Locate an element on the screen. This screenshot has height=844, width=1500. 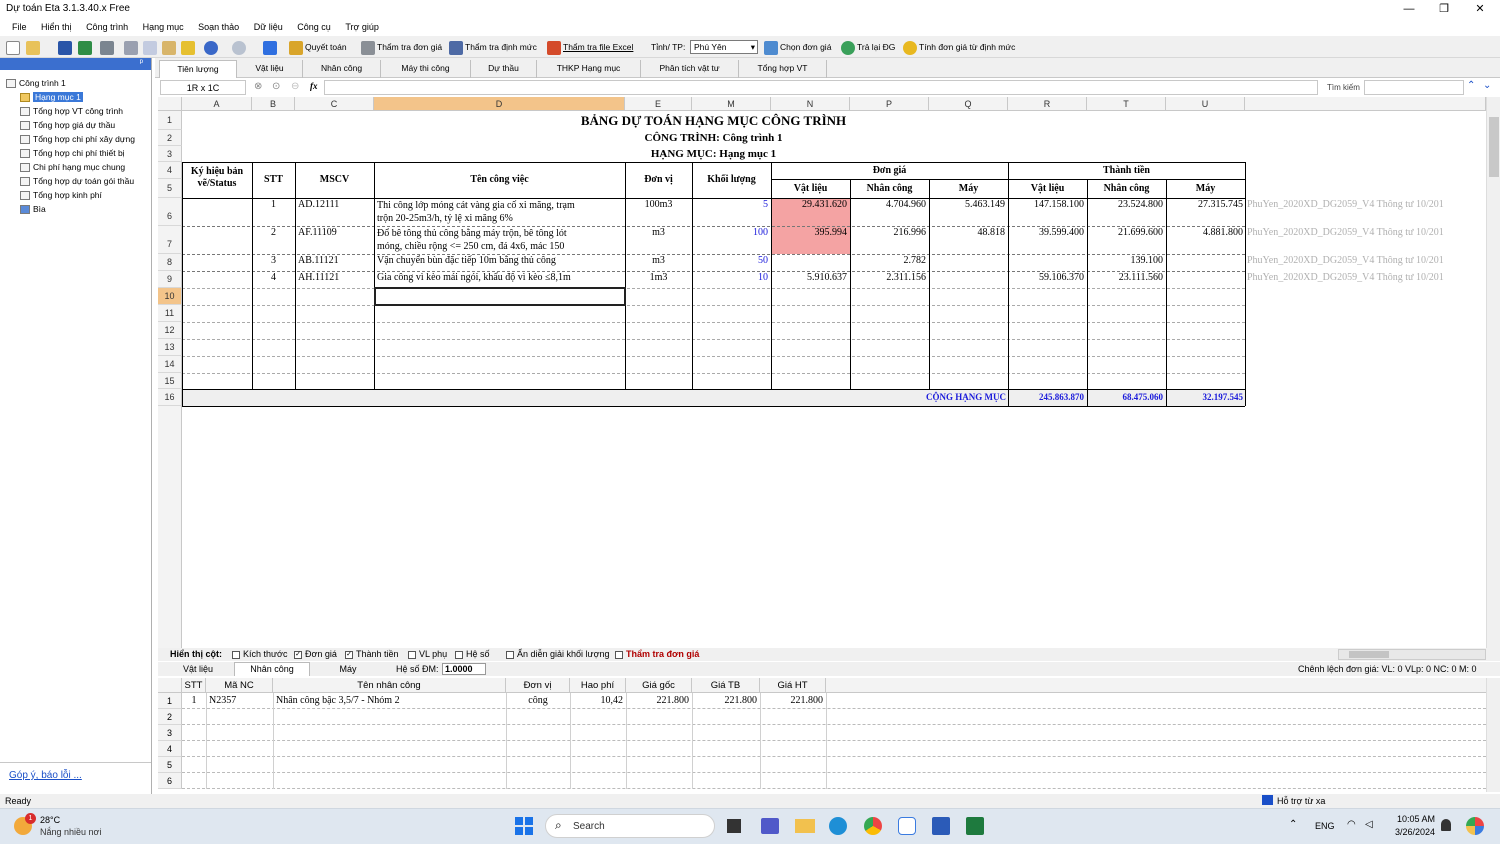
chrome-icon is located at coordinates (873, 826).